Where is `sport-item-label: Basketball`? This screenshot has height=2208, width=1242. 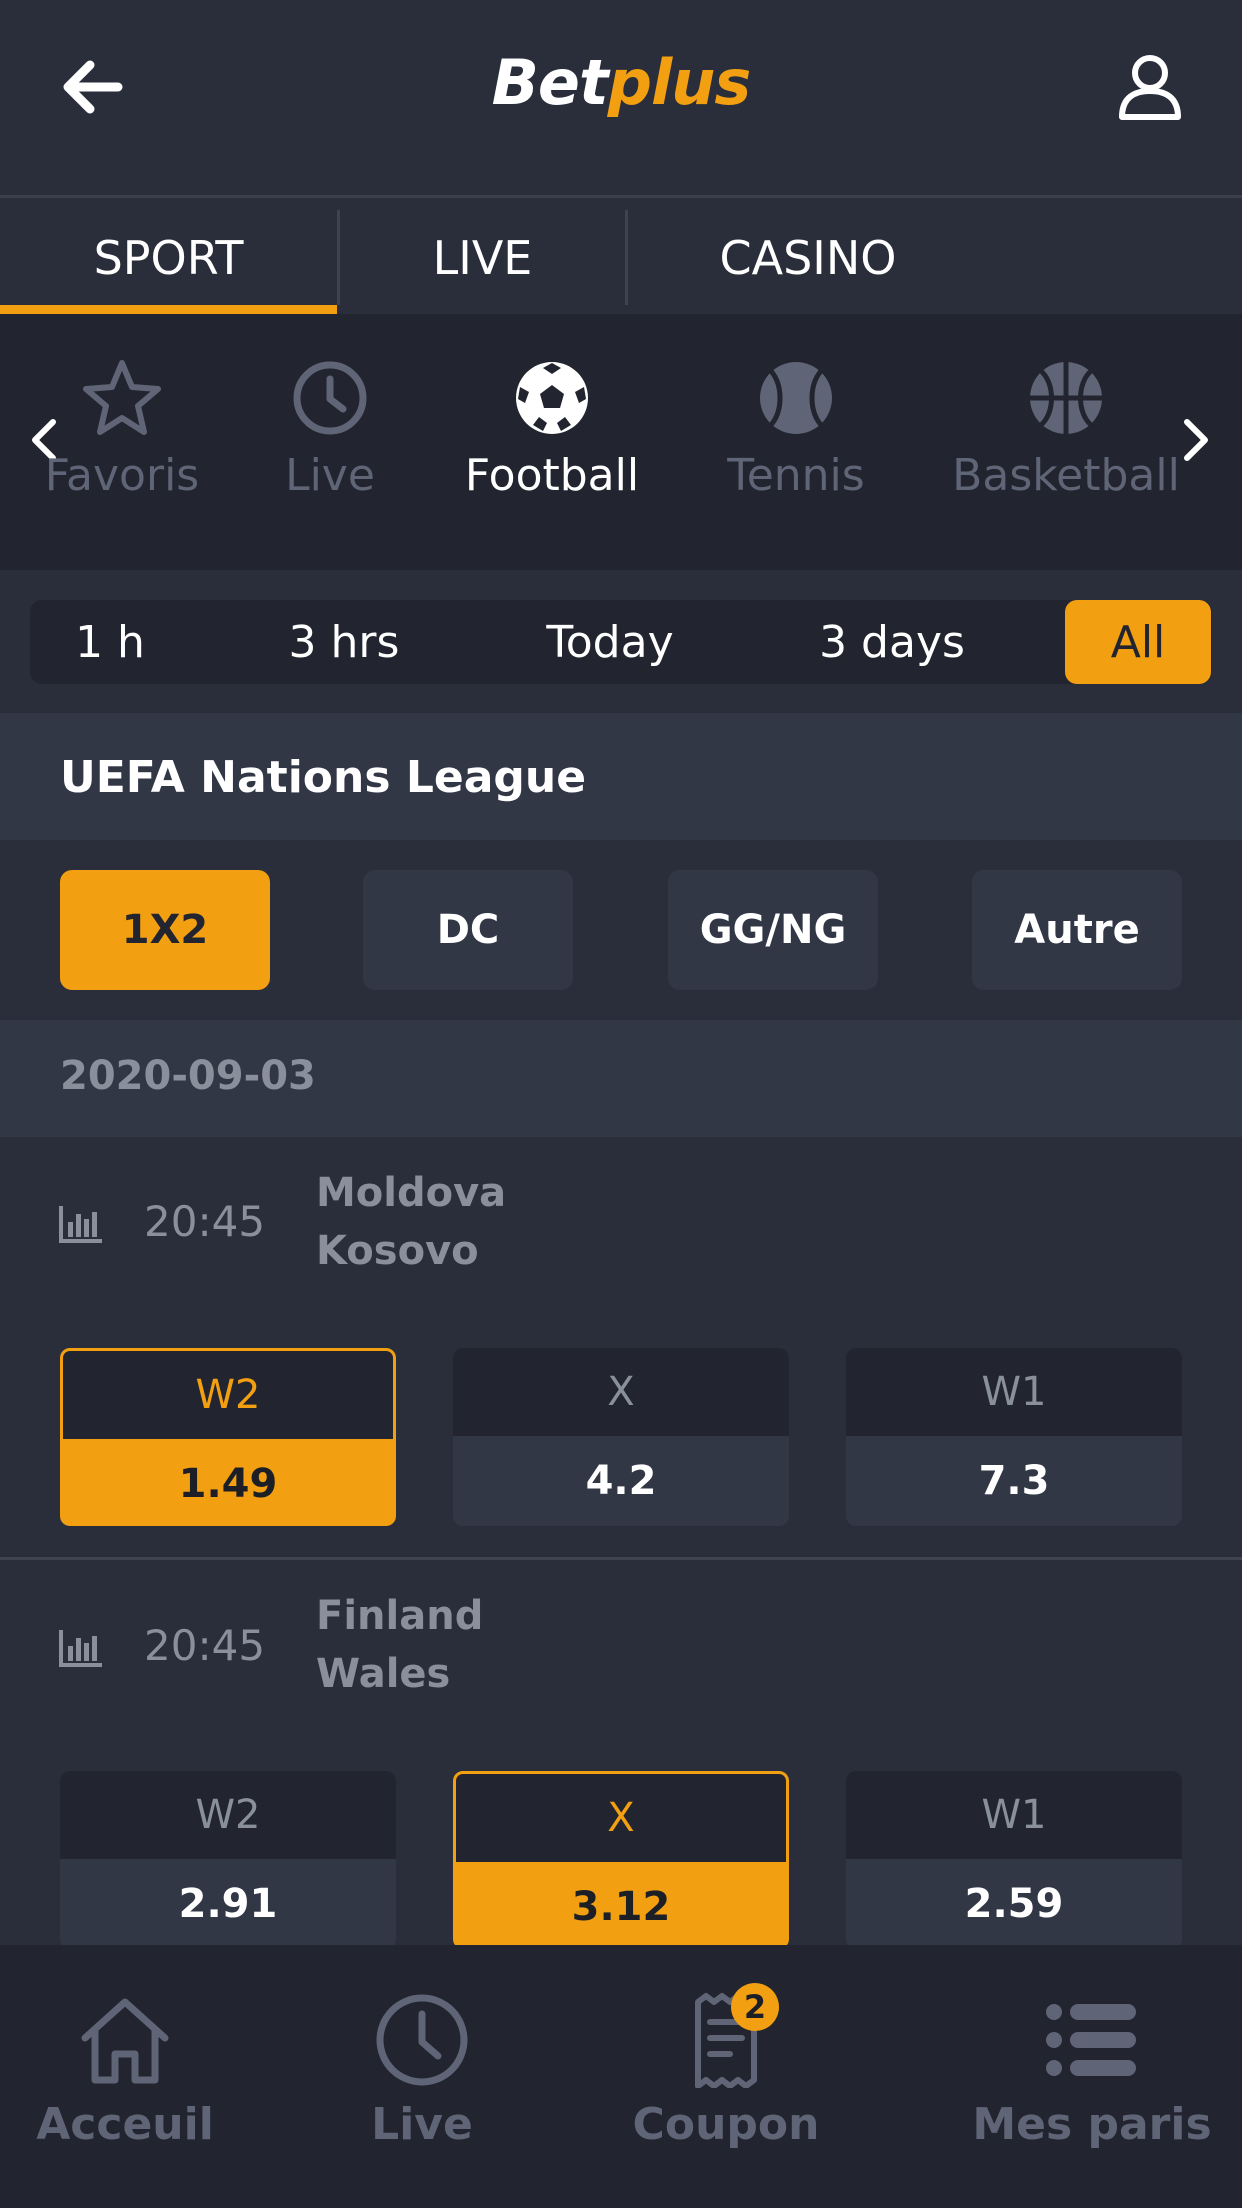
sport-item-label: Basketball is located at coordinates (1066, 475).